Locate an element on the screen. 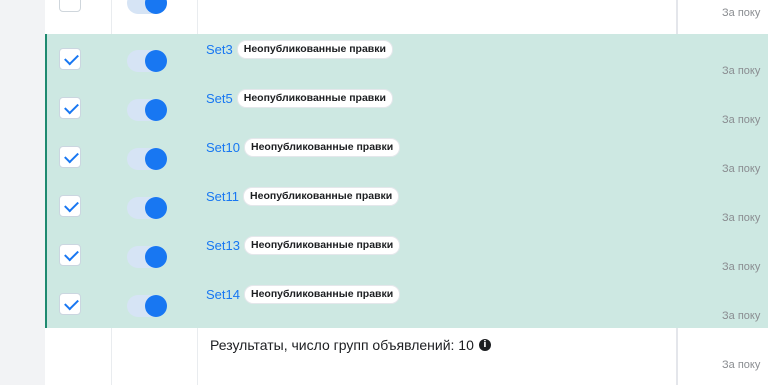 Image resolution: width=768 pixels, height=385 pixels. ad-set-name-link: Set5 is located at coordinates (219, 99).